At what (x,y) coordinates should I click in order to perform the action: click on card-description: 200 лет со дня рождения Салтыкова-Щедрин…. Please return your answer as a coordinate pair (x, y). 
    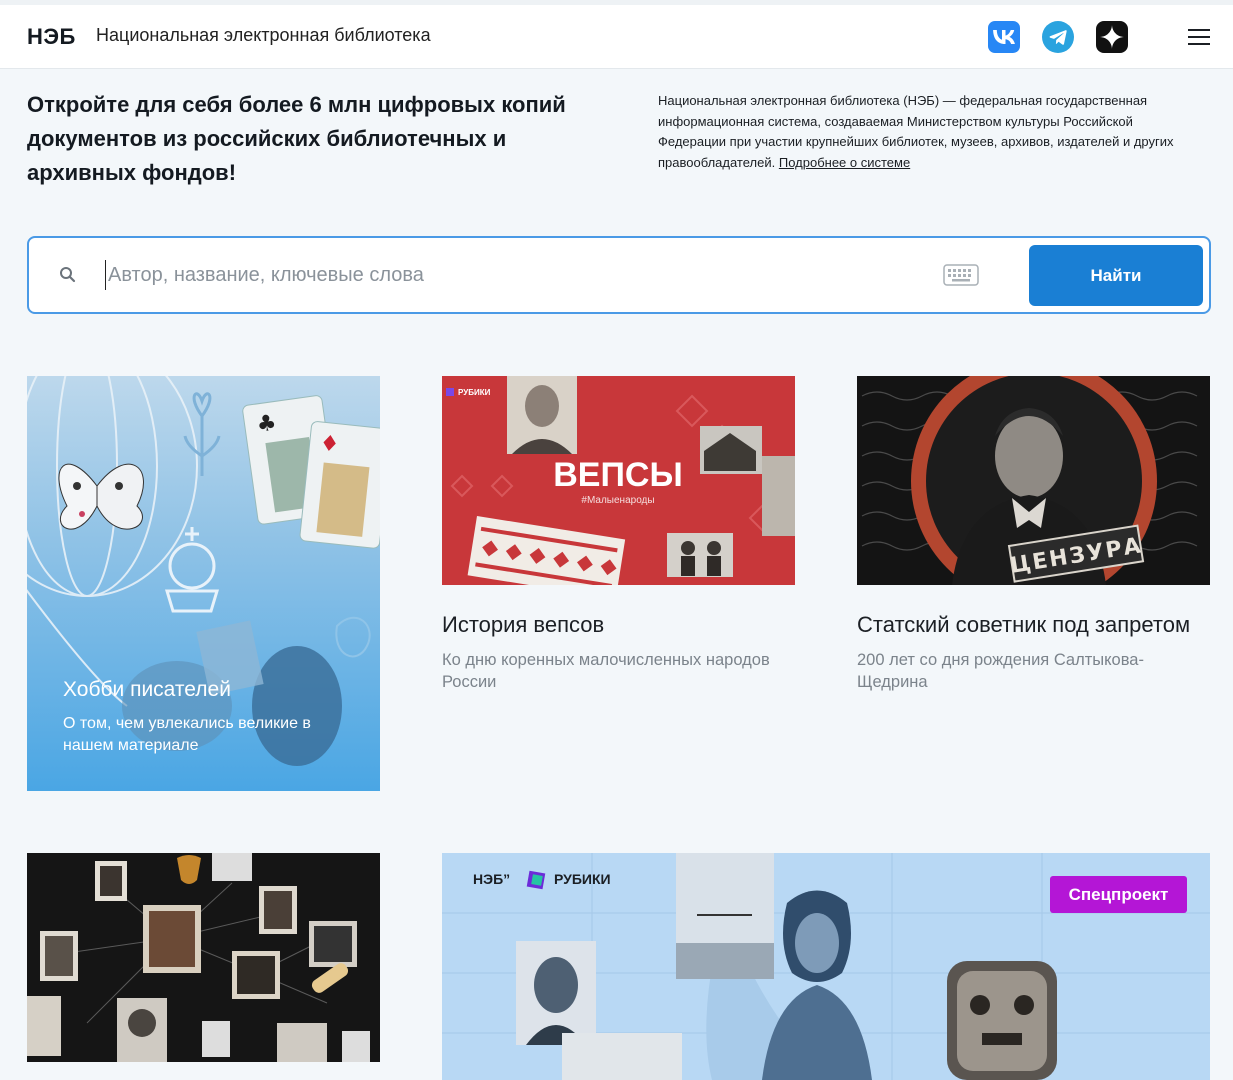
    Looking at the image, I should click on (1000, 671).